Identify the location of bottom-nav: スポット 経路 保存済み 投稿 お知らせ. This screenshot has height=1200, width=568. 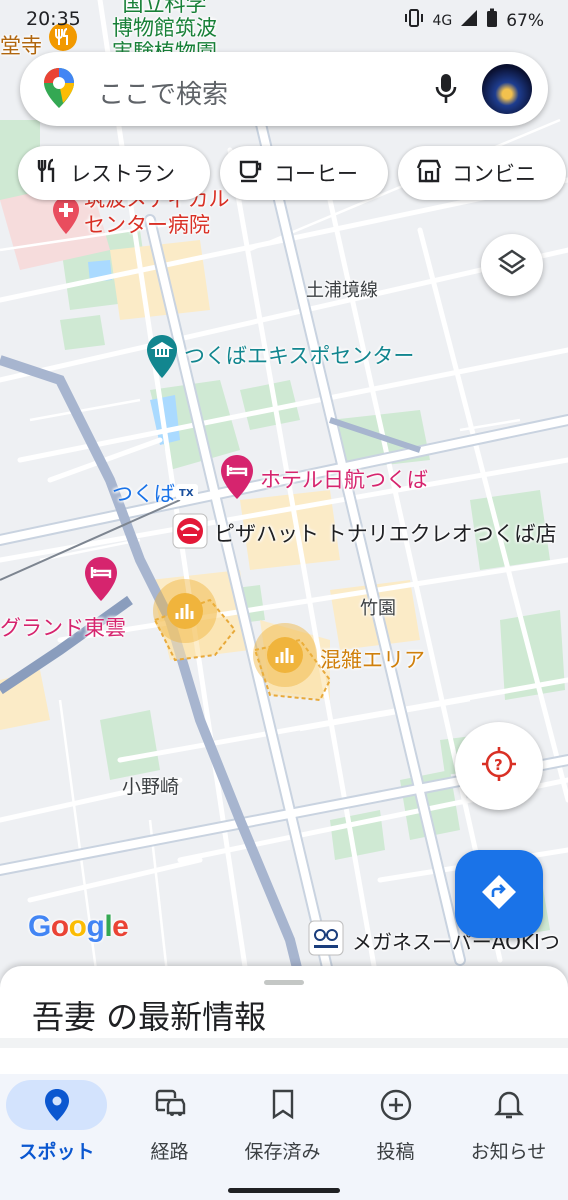
(284, 1137).